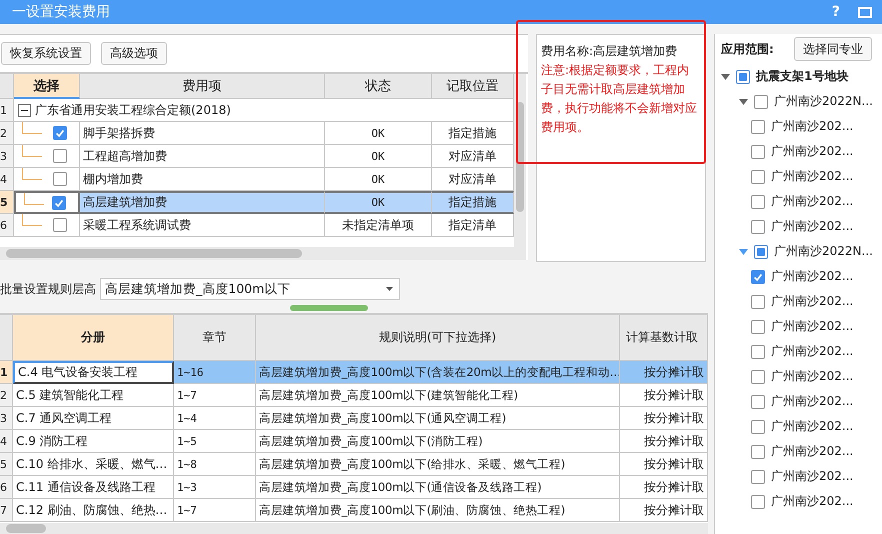 The width and height of the screenshot is (882, 534). I want to click on table-cell: C.9 消防工程, so click(93, 441).